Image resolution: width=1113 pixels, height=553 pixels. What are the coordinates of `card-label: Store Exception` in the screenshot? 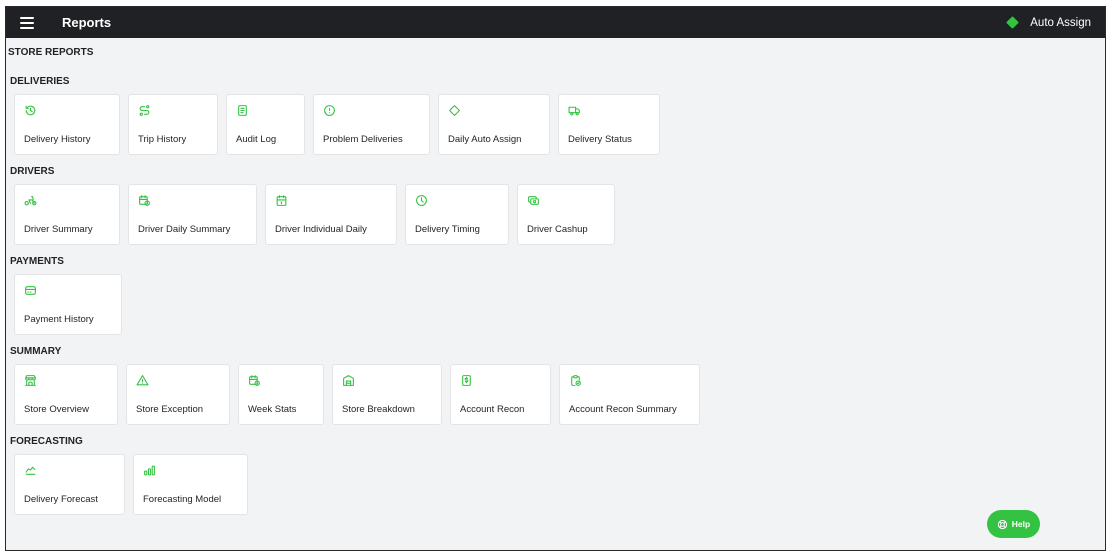 It's located at (170, 409).